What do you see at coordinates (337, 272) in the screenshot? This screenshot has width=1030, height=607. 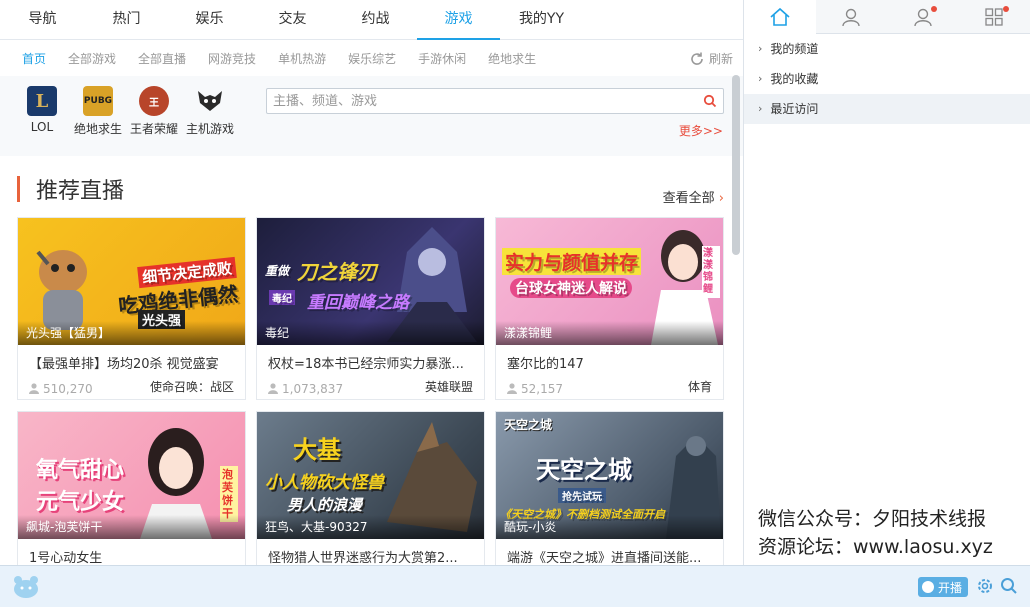 I see `thumbnail-text: 刀之锋刃` at bounding box center [337, 272].